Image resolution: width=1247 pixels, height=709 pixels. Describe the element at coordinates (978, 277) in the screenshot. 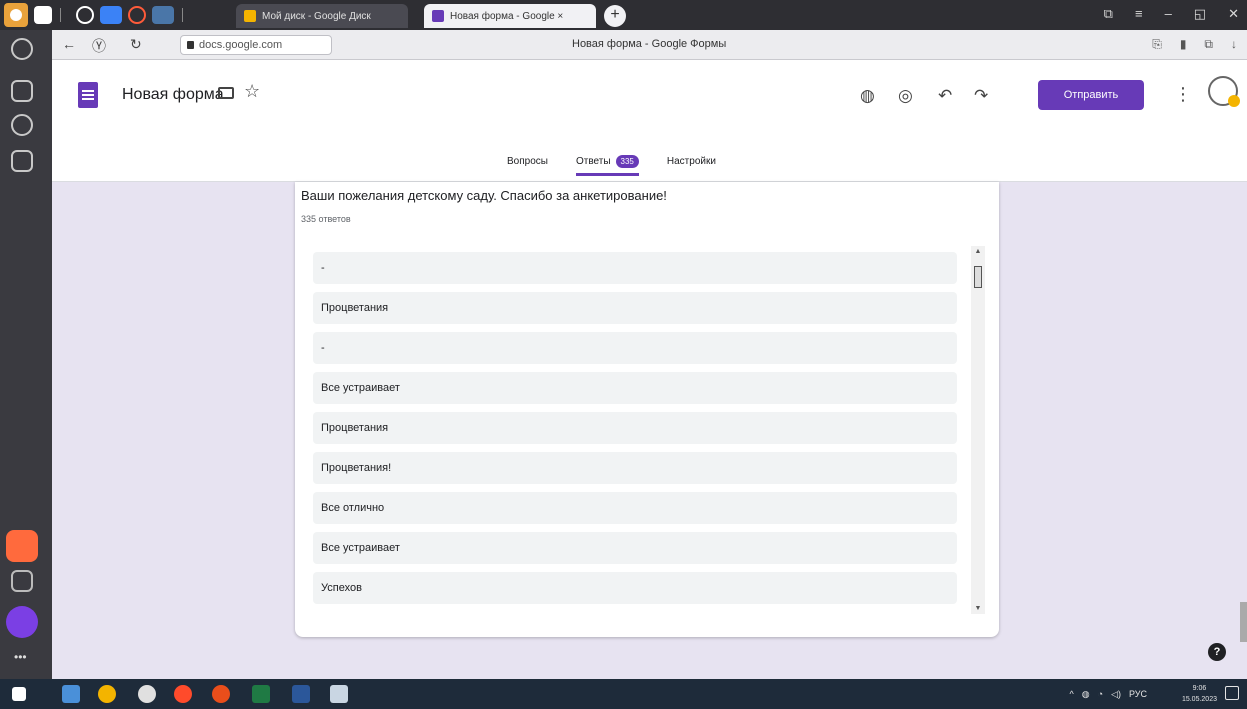

I see `scroll-thumb` at that location.